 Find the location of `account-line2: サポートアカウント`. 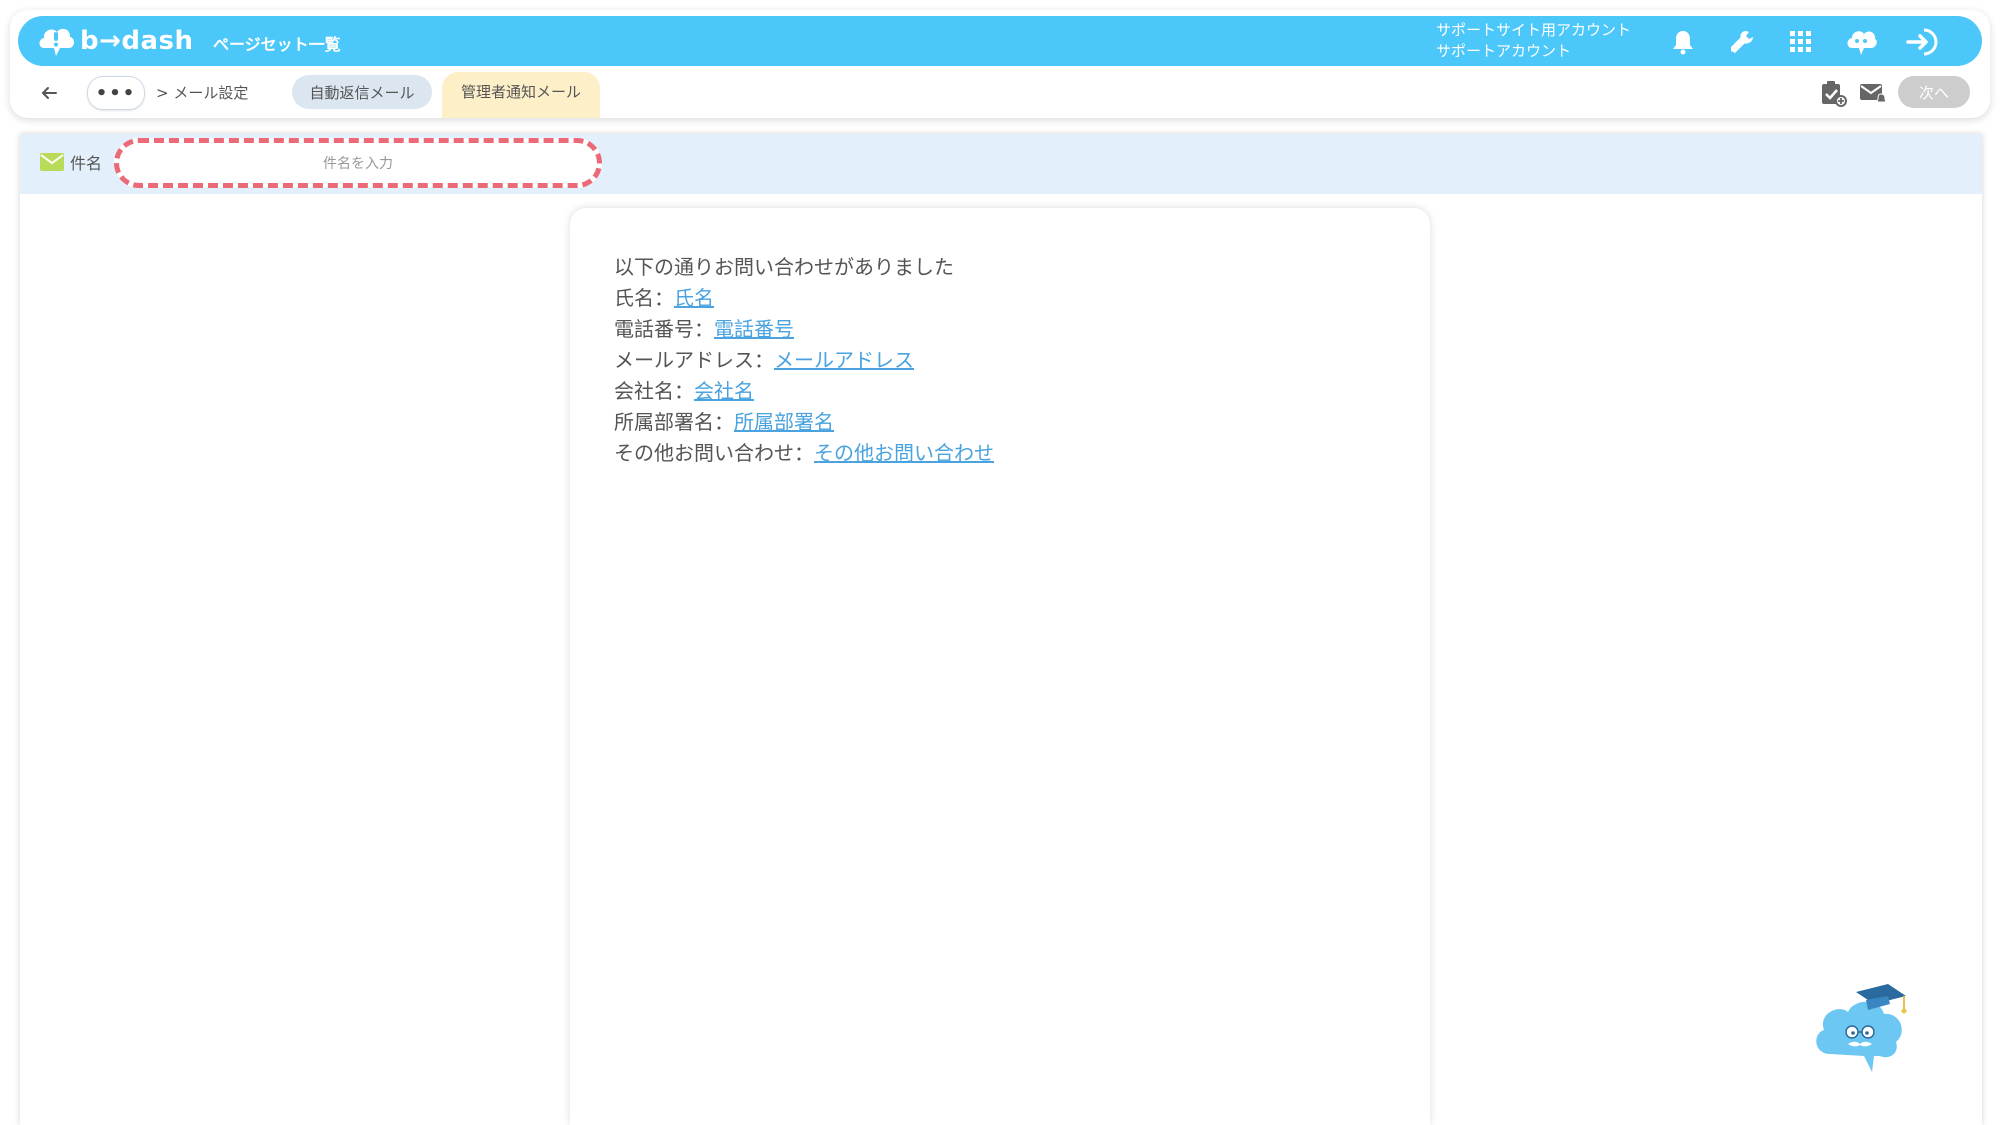

account-line2: サポートアカウント is located at coordinates (1504, 51).